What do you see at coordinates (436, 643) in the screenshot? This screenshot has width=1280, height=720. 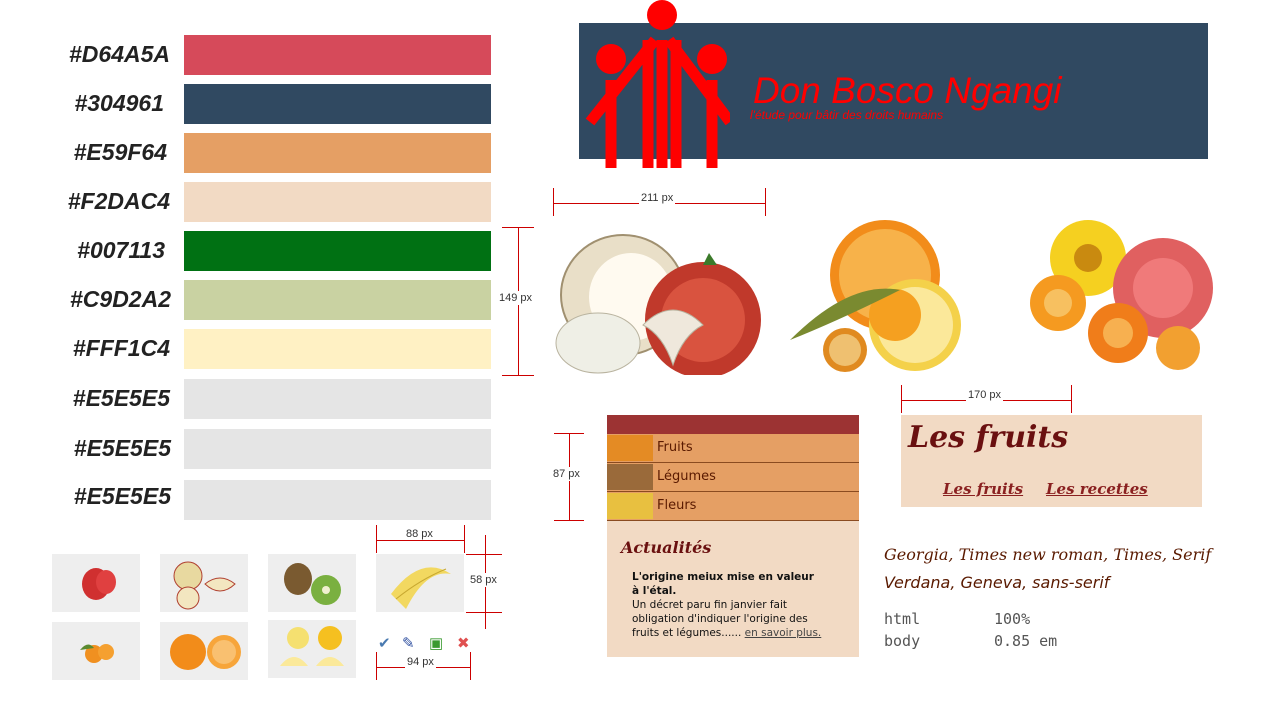 I see `box-icon: ▣` at bounding box center [436, 643].